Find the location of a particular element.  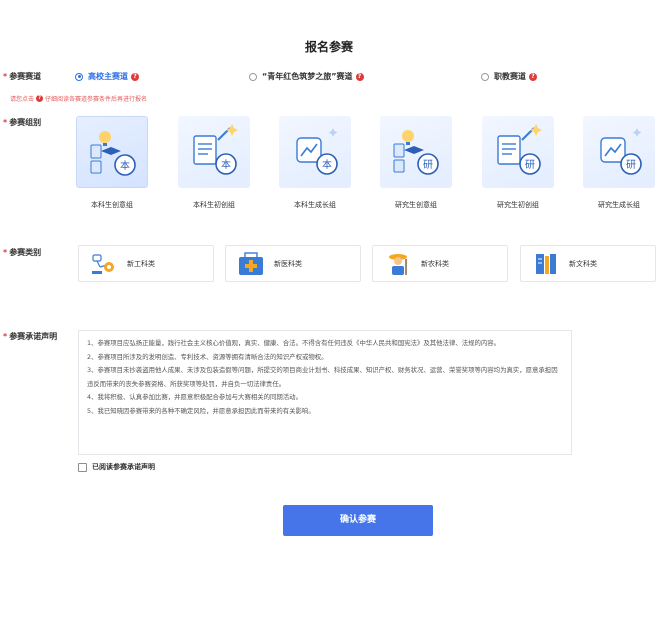

agree-checkbox-row: 已阅读参赛承诺声明 is located at coordinates (116, 467).